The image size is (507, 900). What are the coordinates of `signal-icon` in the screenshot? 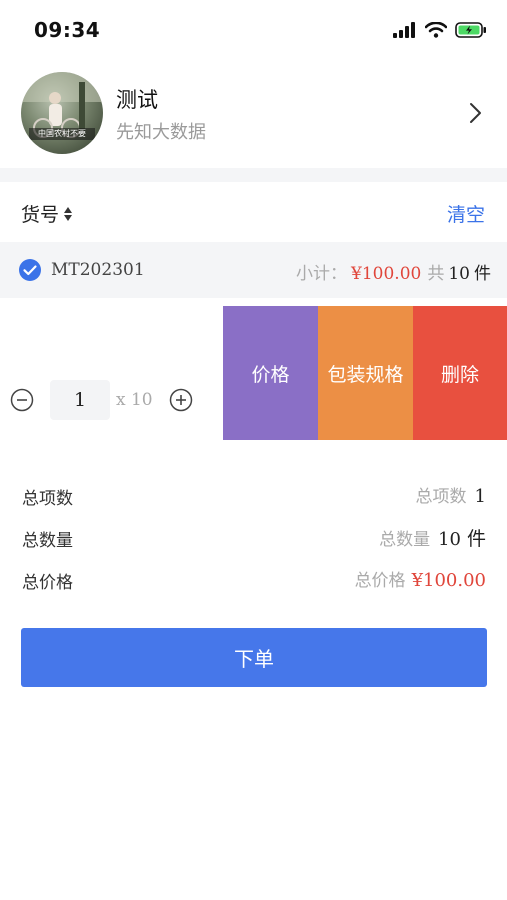 It's located at (404, 30).